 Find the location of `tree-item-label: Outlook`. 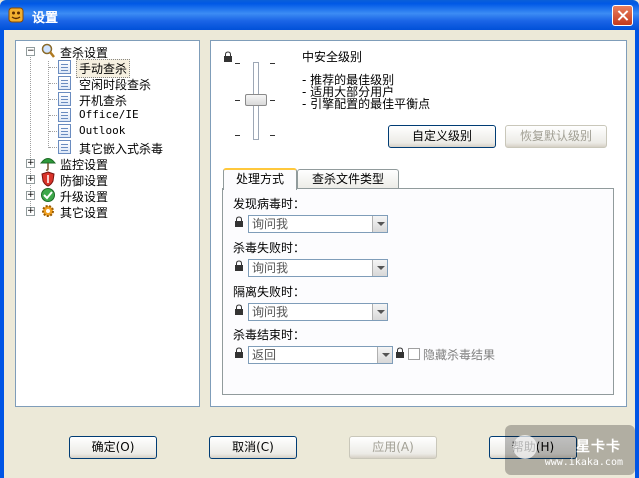

tree-item-label: Outlook is located at coordinates (102, 130).